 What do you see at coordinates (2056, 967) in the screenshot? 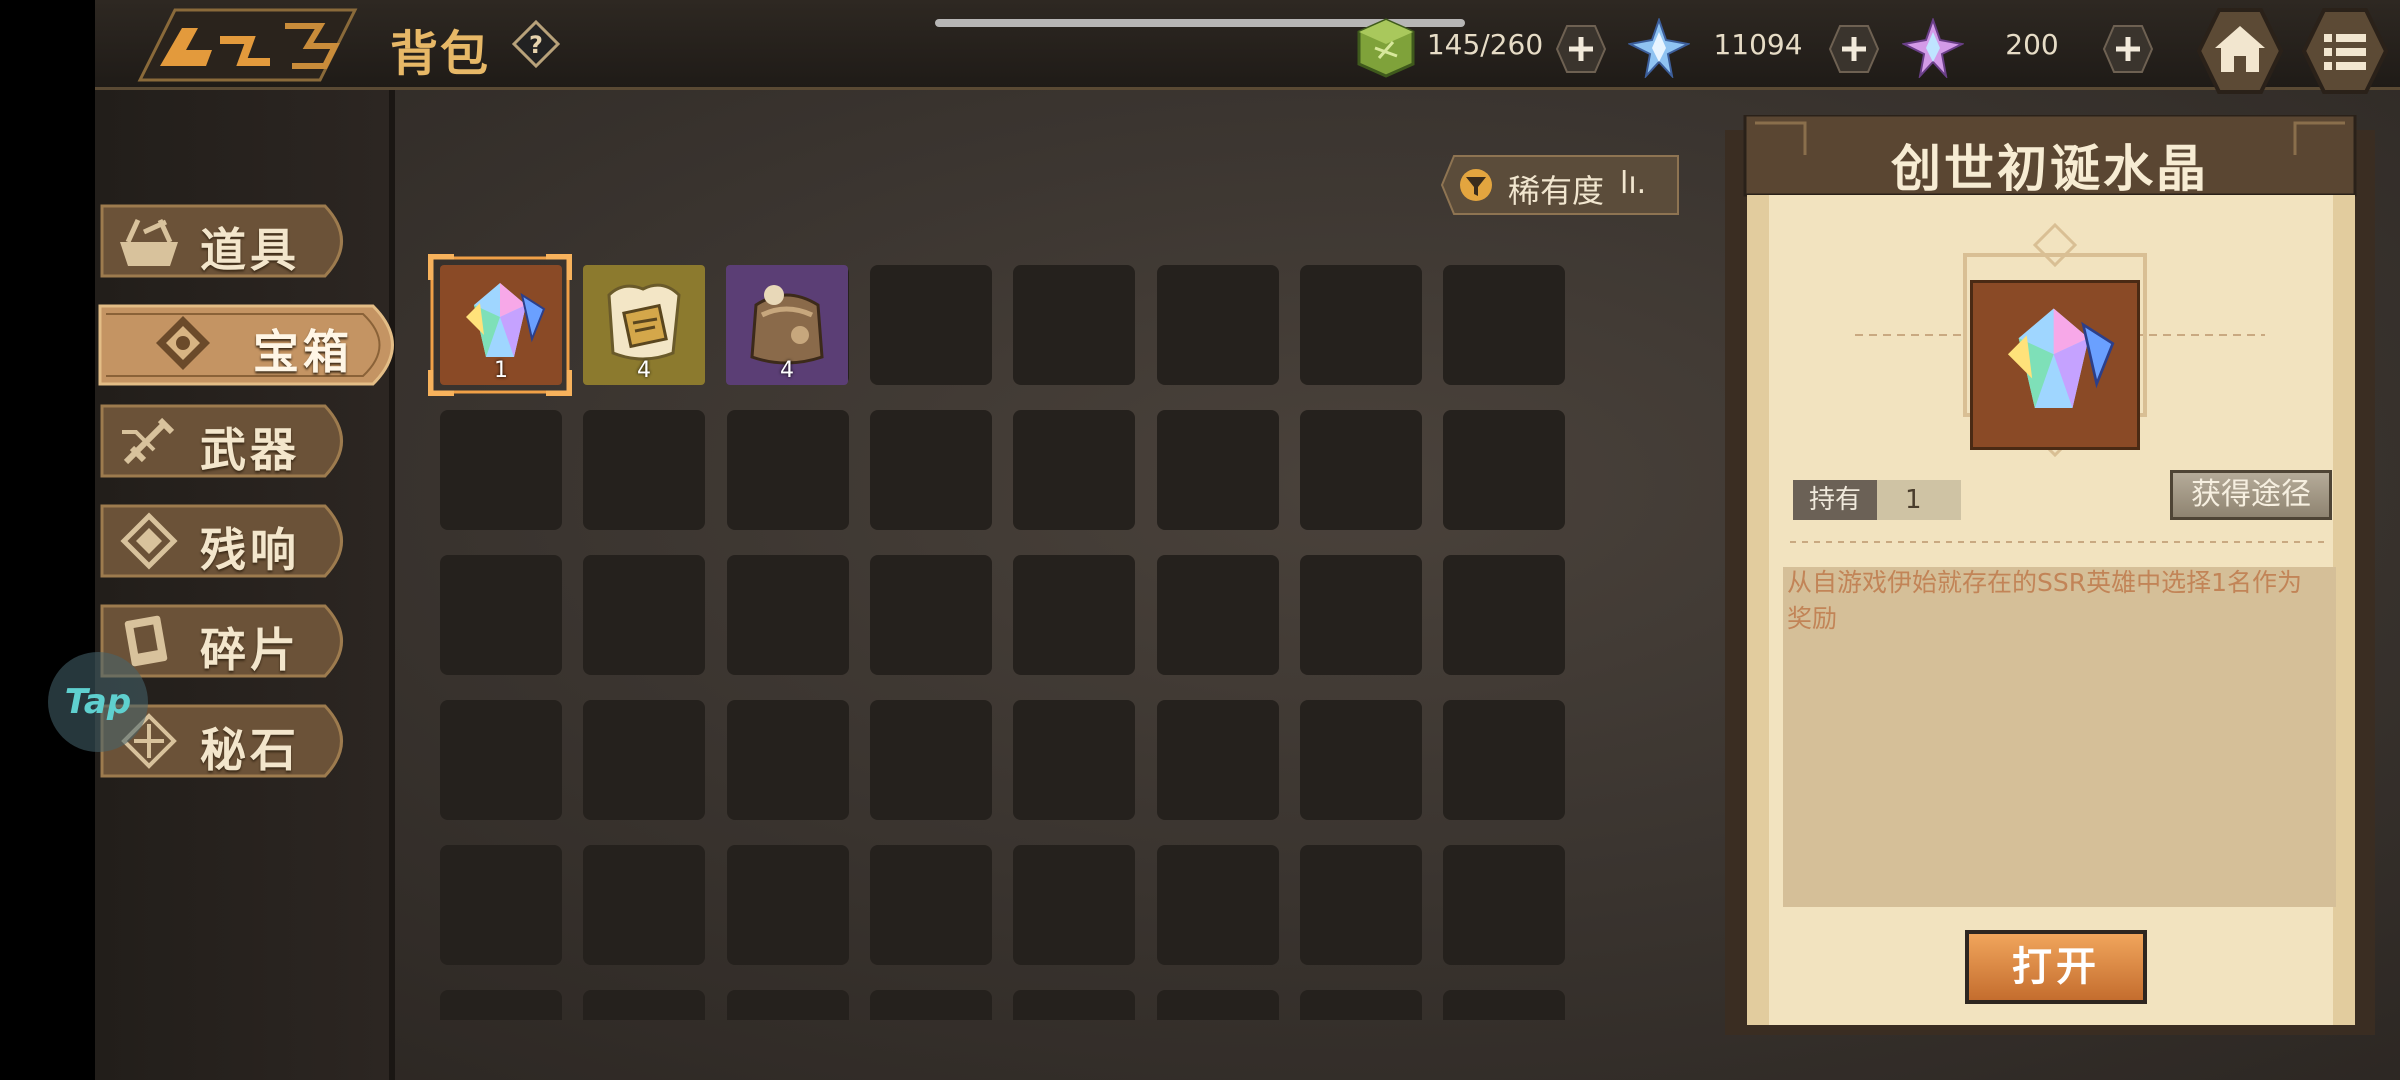
I see `open-button: 打开` at bounding box center [2056, 967].